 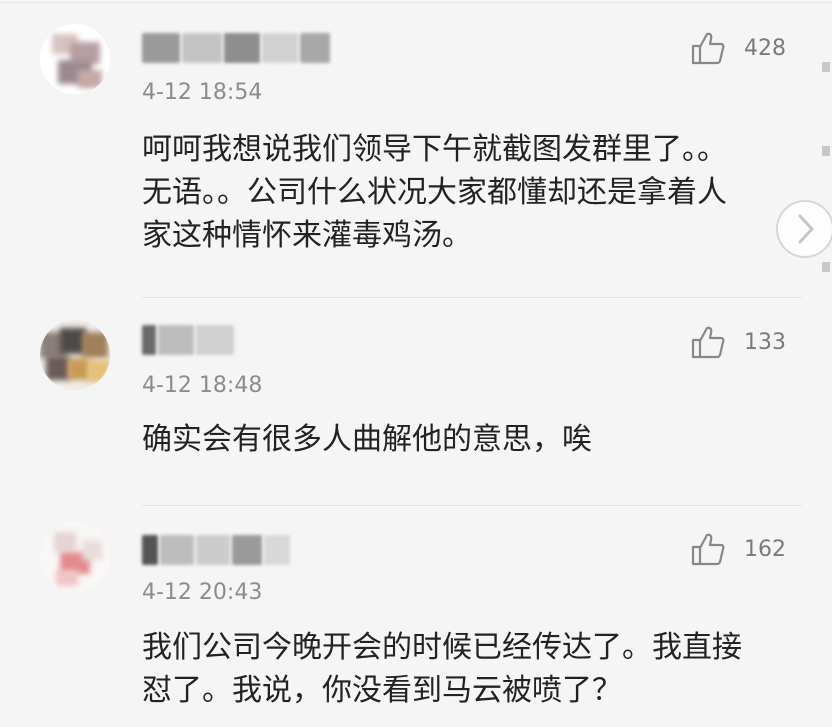 I want to click on like-button: 428, so click(x=738, y=48).